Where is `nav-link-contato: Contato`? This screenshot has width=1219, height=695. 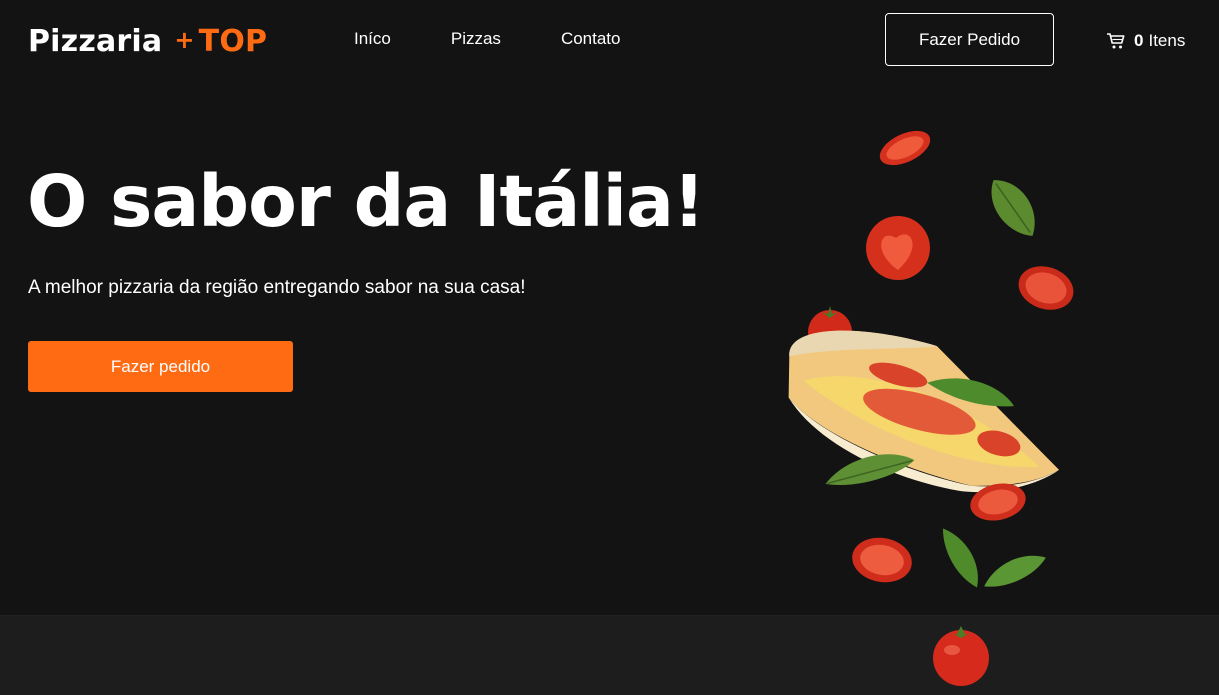
nav-link-contato: Contato is located at coordinates (591, 39).